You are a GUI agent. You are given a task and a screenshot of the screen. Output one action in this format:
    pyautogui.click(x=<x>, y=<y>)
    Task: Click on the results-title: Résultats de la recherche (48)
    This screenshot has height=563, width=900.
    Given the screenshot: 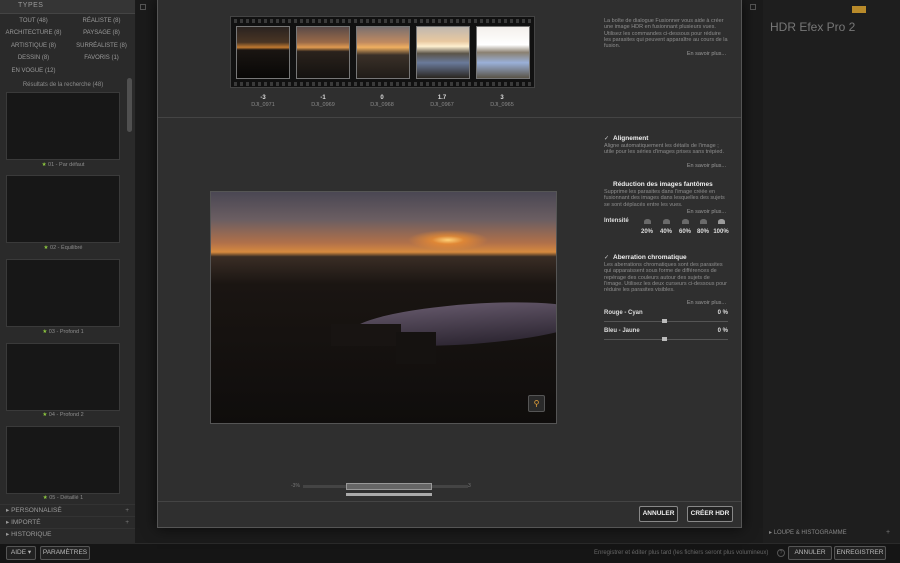 What is the action you would take?
    pyautogui.click(x=63, y=85)
    